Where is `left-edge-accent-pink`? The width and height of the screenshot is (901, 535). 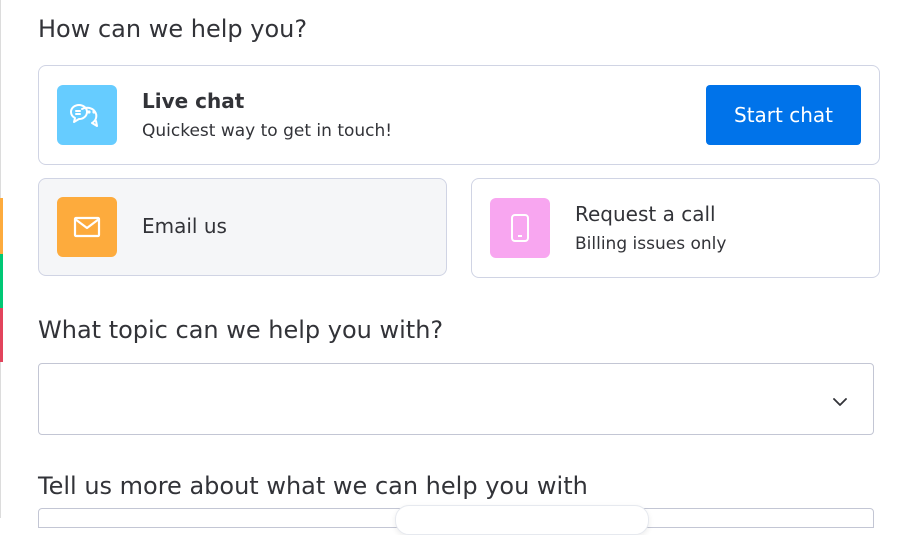
left-edge-accent-pink is located at coordinates (1, 335).